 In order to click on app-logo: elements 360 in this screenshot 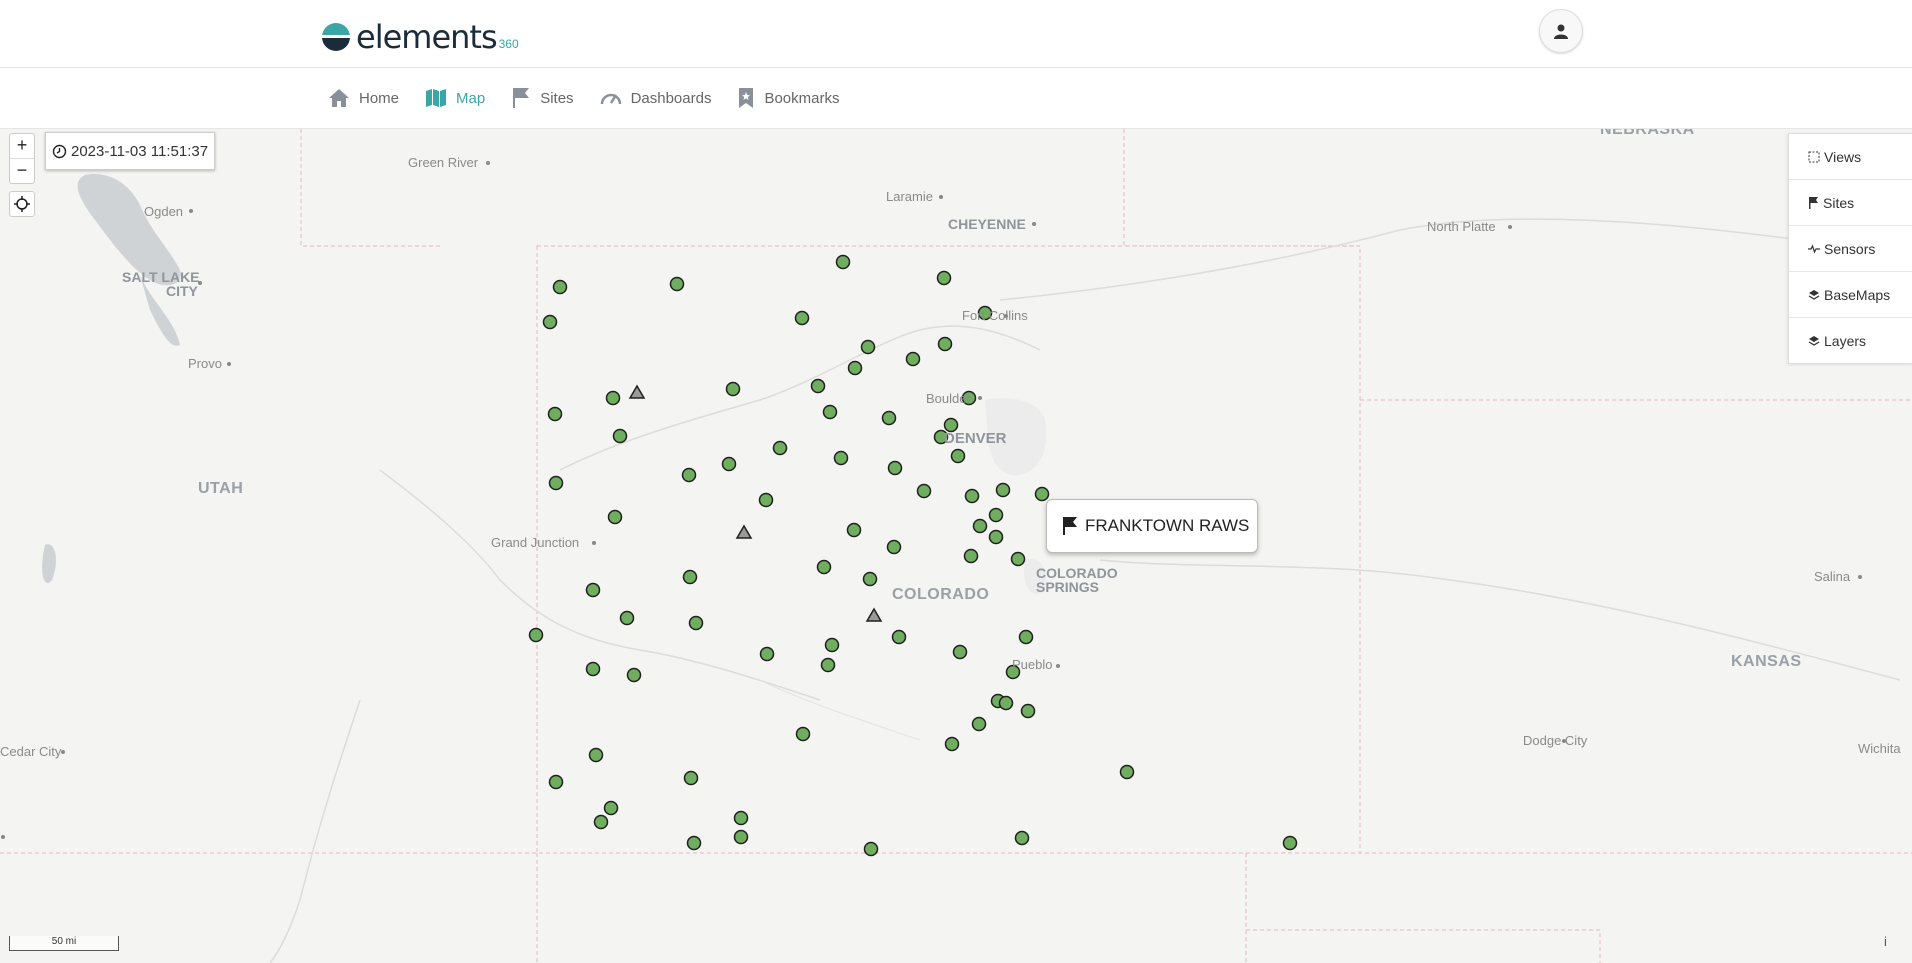, I will do `click(420, 37)`.